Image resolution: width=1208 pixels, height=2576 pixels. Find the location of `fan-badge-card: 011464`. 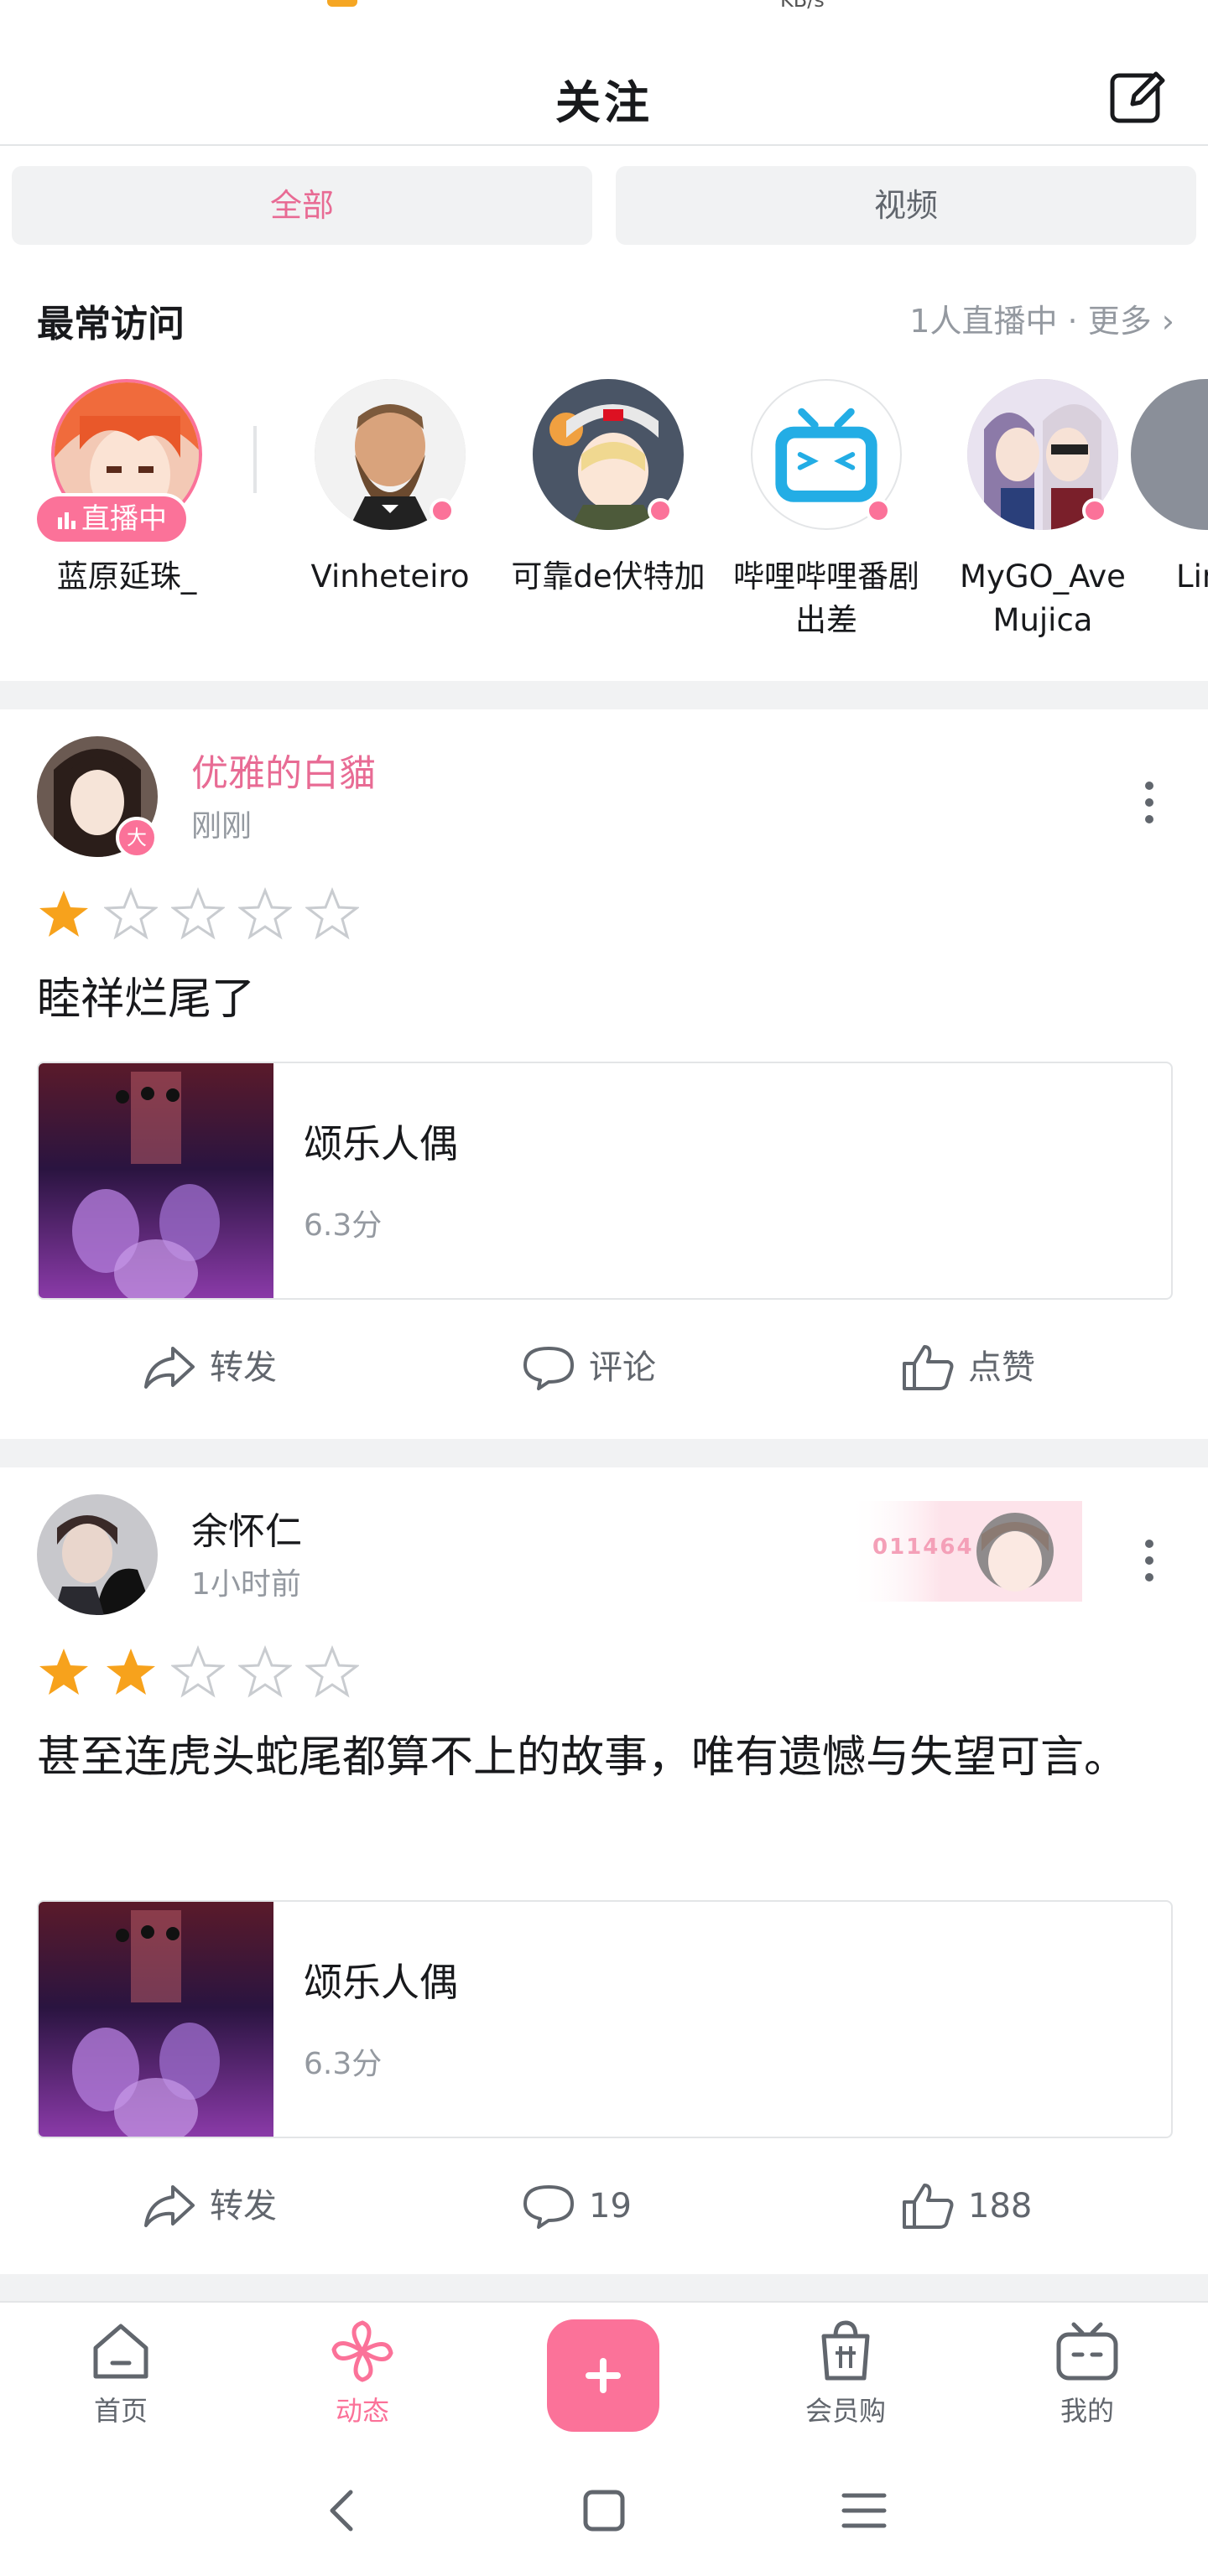

fan-badge-card: 011464 is located at coordinates (964, 1551).